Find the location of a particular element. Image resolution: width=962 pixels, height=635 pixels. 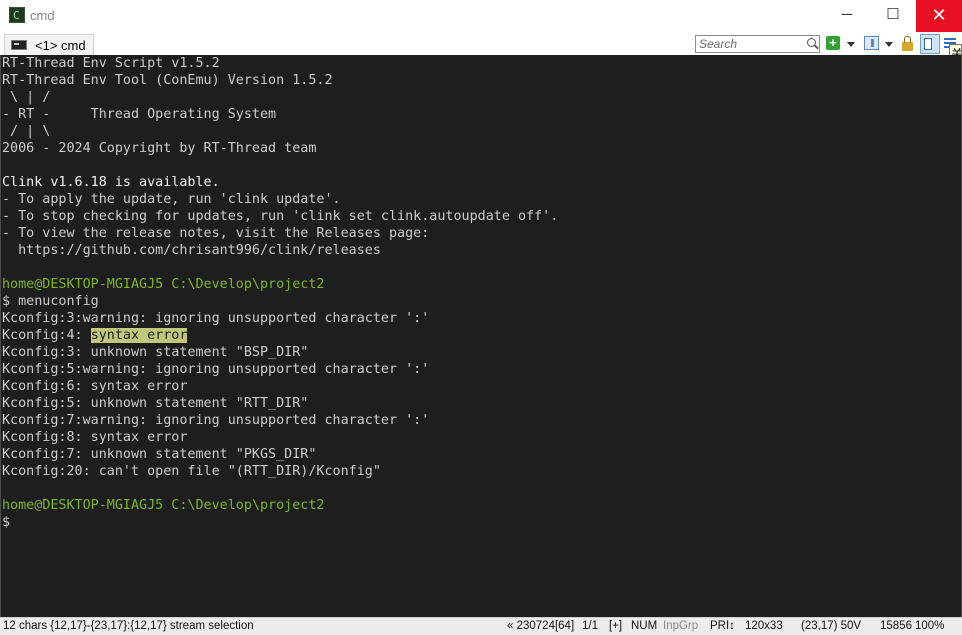

num-lock-status: NUM is located at coordinates (644, 626).